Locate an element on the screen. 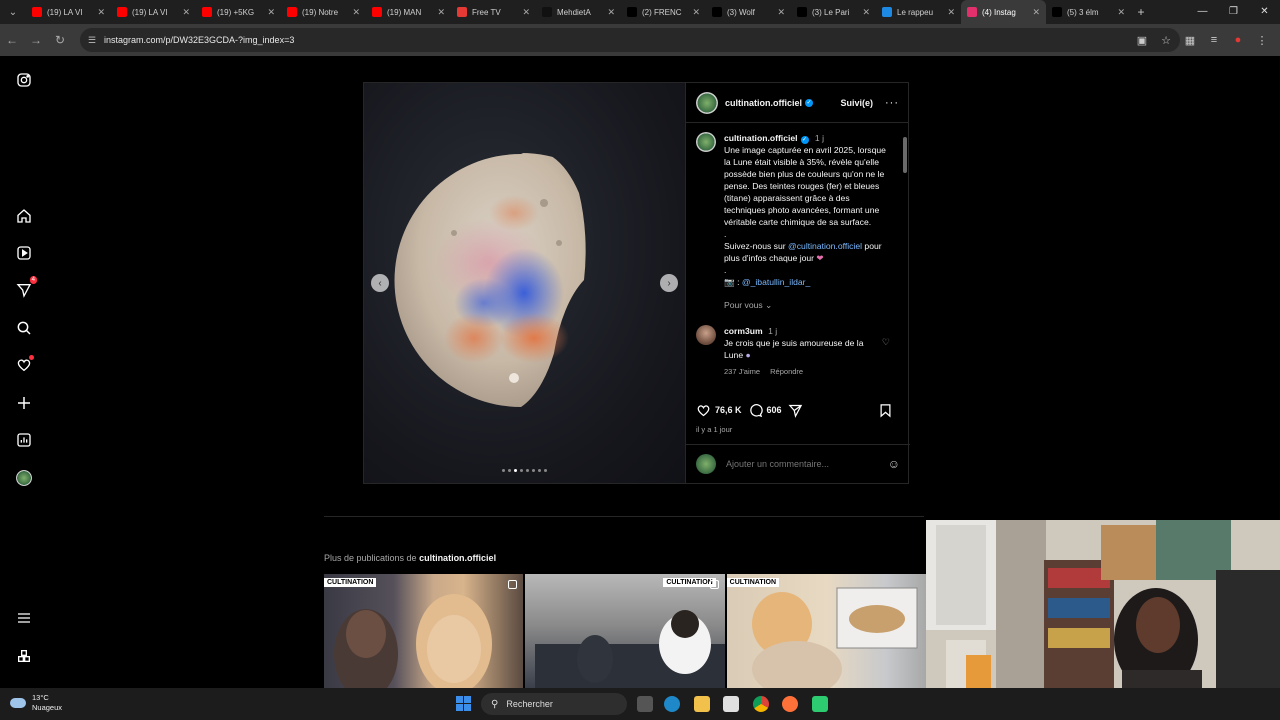  tab-title: (19) MAN is located at coordinates (404, 12).